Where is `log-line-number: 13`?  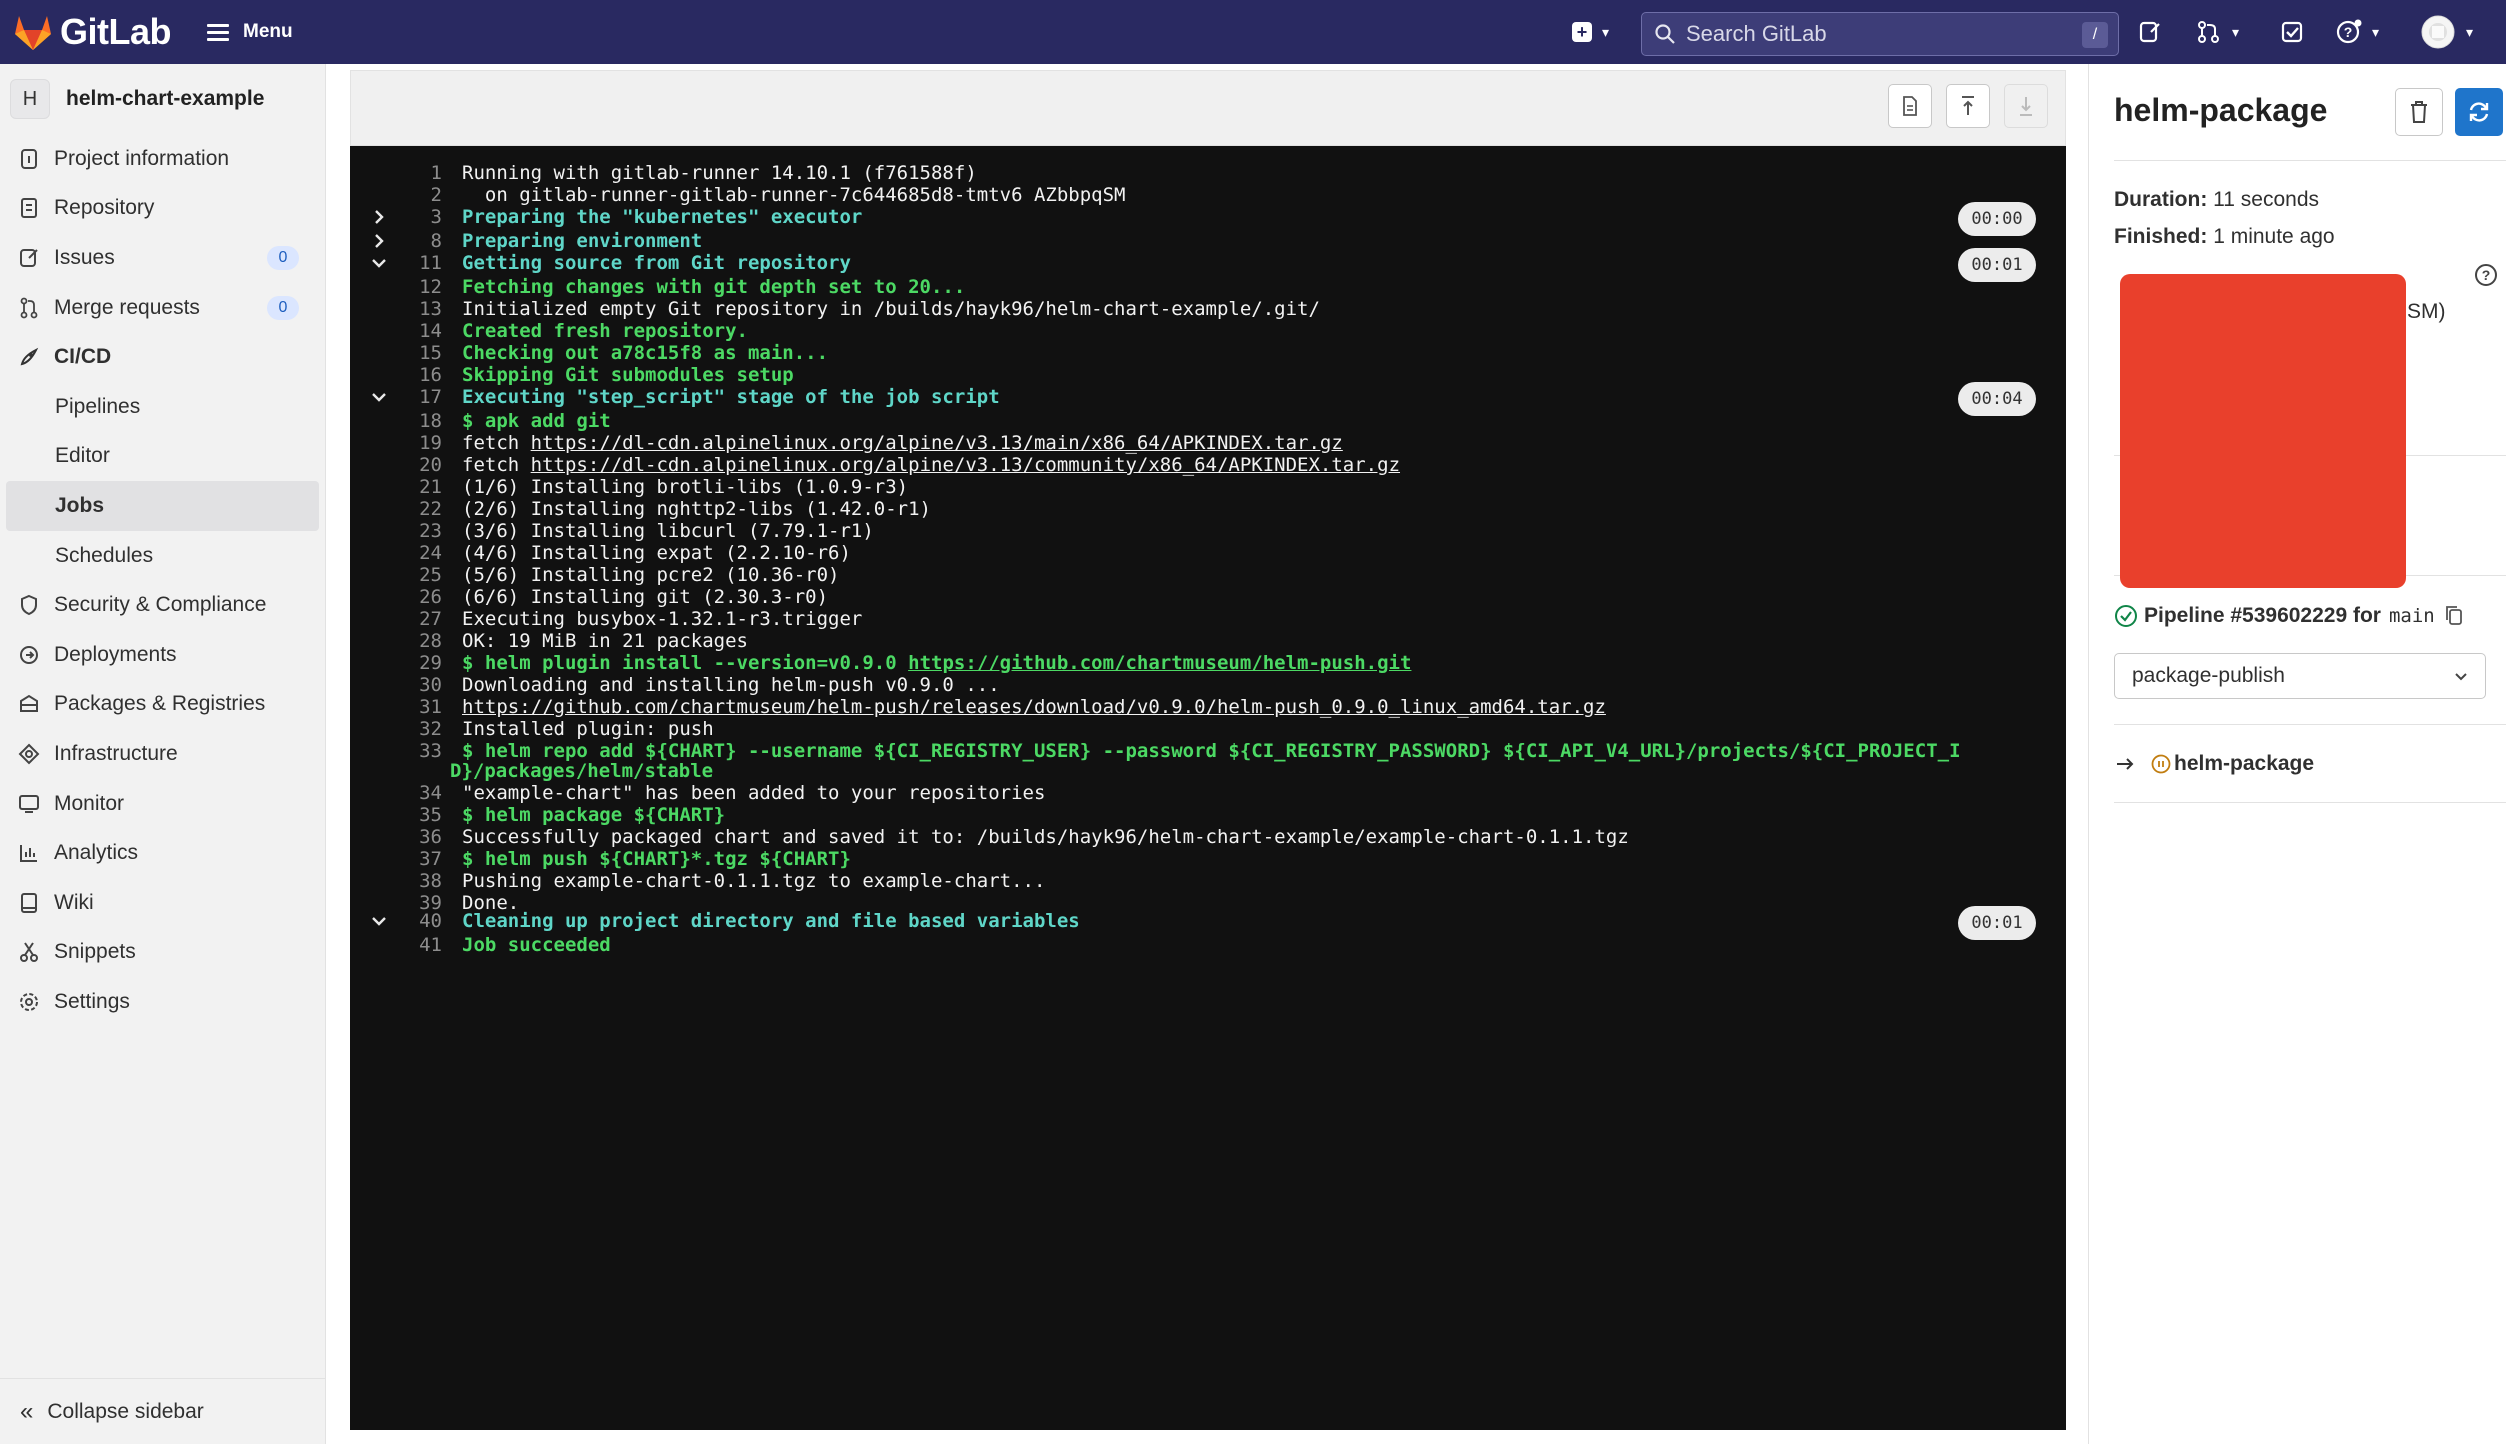
log-line-number: 13 is located at coordinates (396, 309).